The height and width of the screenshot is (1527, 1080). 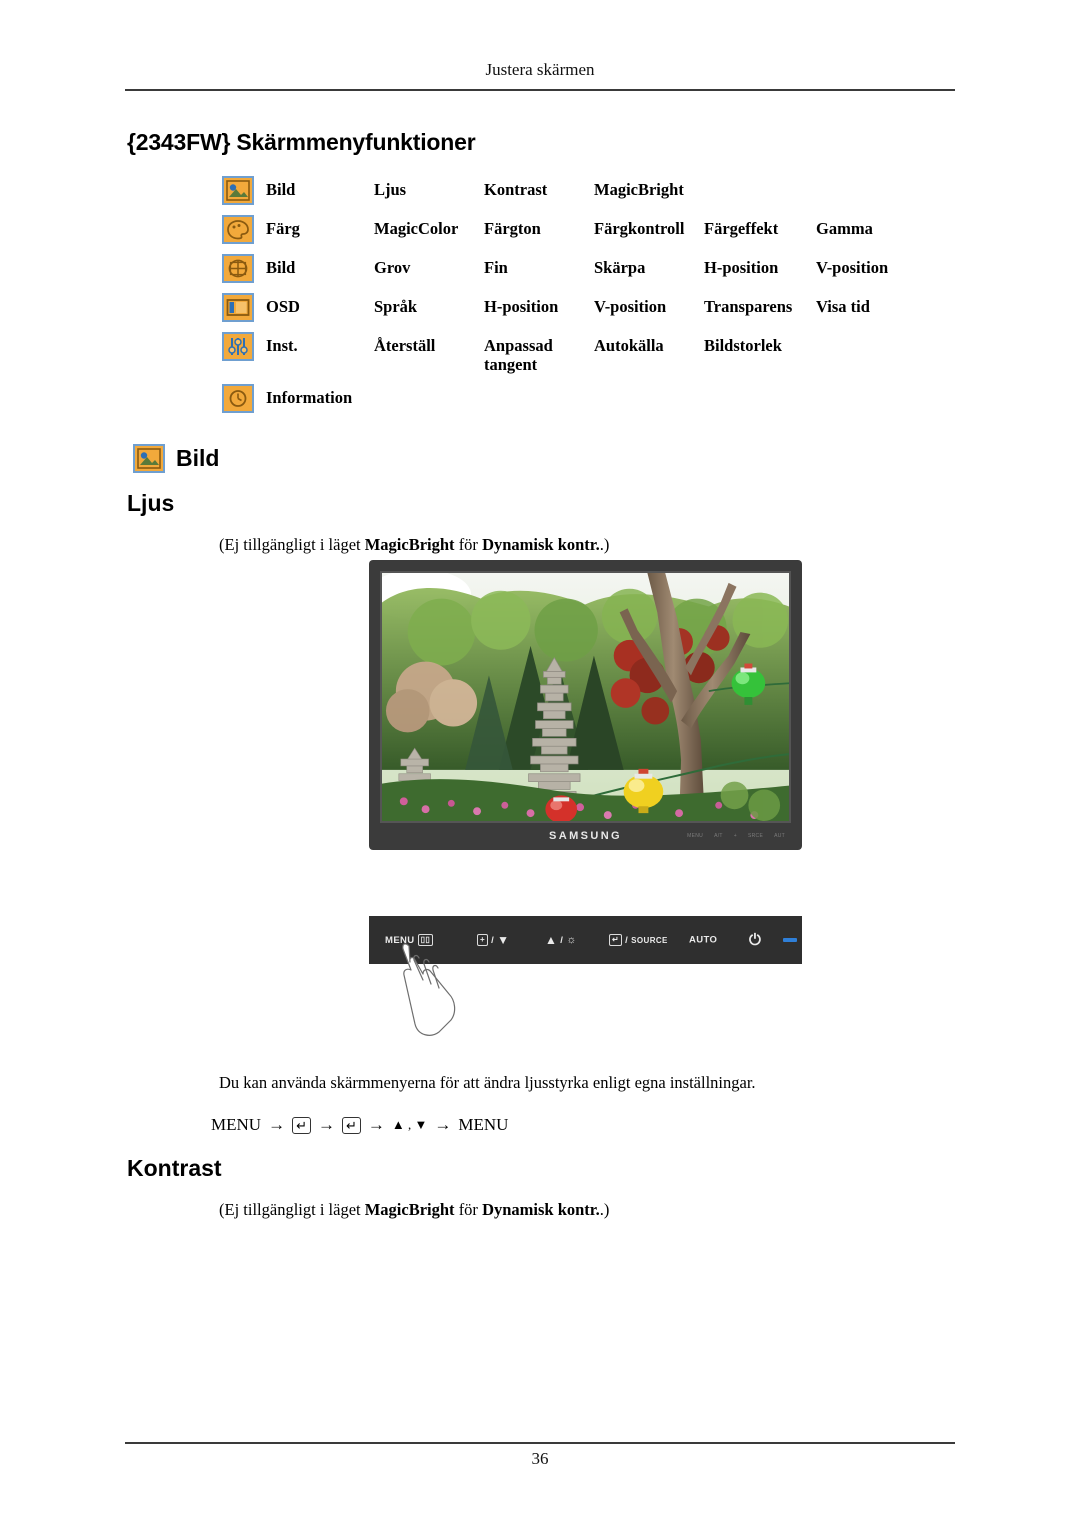 What do you see at coordinates (741, 228) in the screenshot?
I see `menu-item: Färgeffekt` at bounding box center [741, 228].